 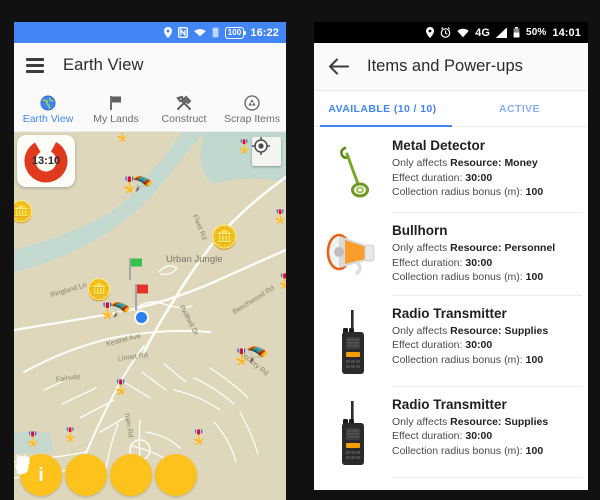 I want to click on tab-active: ACTIVE, so click(x=519, y=109).